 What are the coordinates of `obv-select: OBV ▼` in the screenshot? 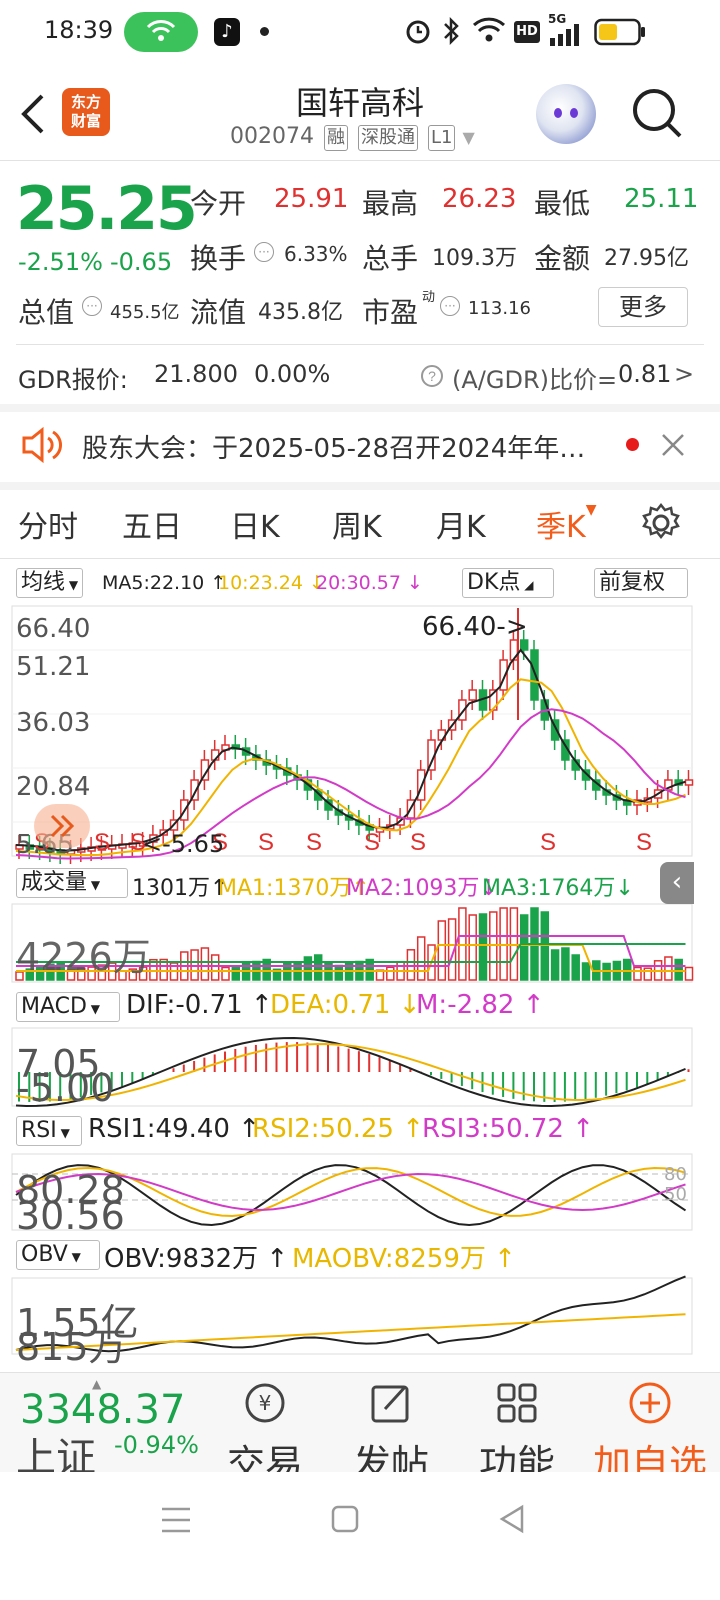 It's located at (58, 1255).